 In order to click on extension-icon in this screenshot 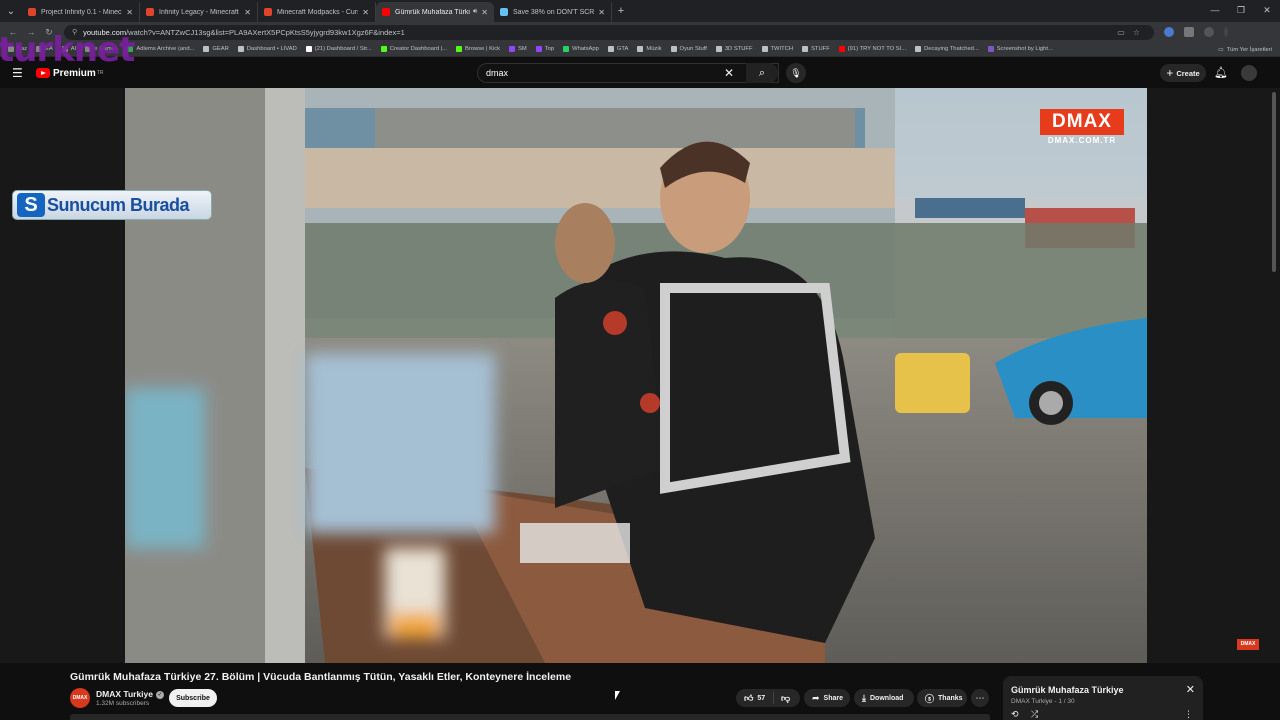, I will do `click(1169, 32)`.